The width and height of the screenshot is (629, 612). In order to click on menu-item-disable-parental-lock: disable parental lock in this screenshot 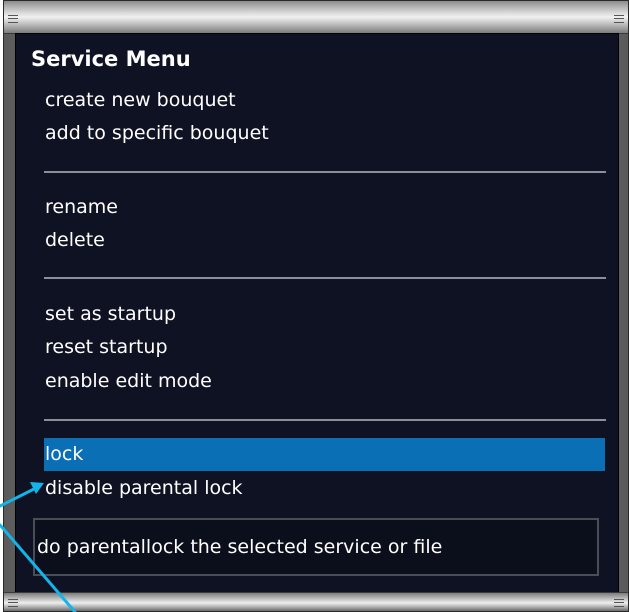, I will do `click(324, 488)`.